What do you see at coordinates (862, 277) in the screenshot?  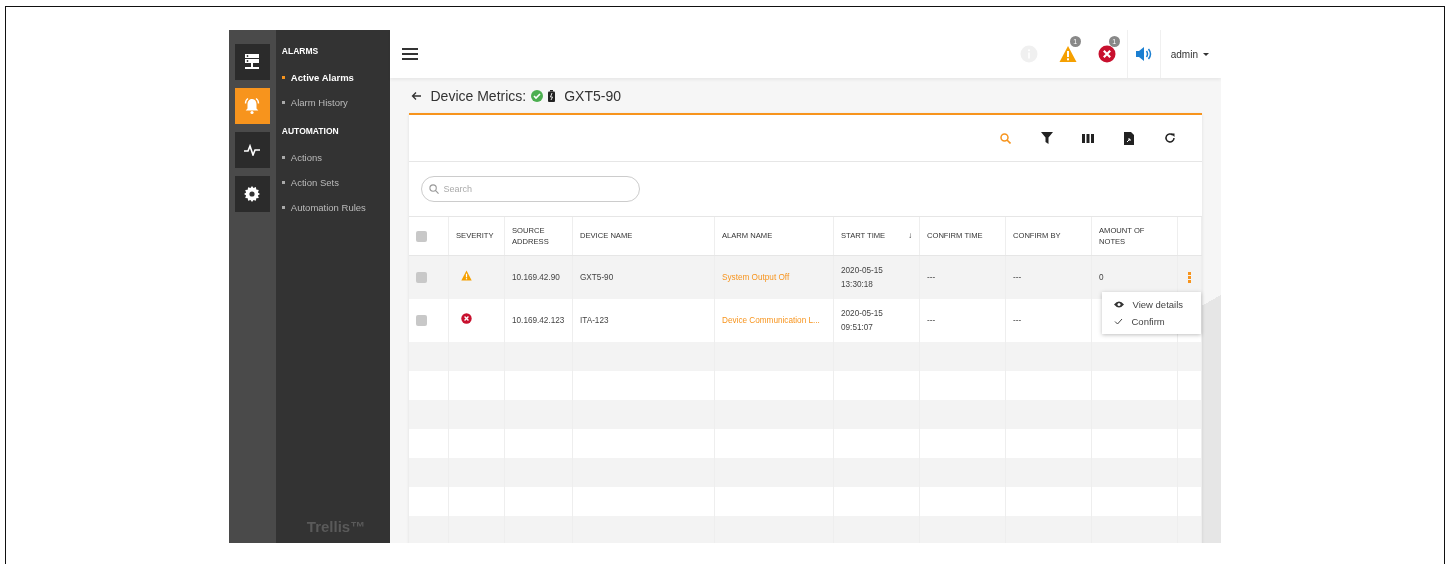 I see `table-cell: 2020-05-15 13:30:18` at bounding box center [862, 277].